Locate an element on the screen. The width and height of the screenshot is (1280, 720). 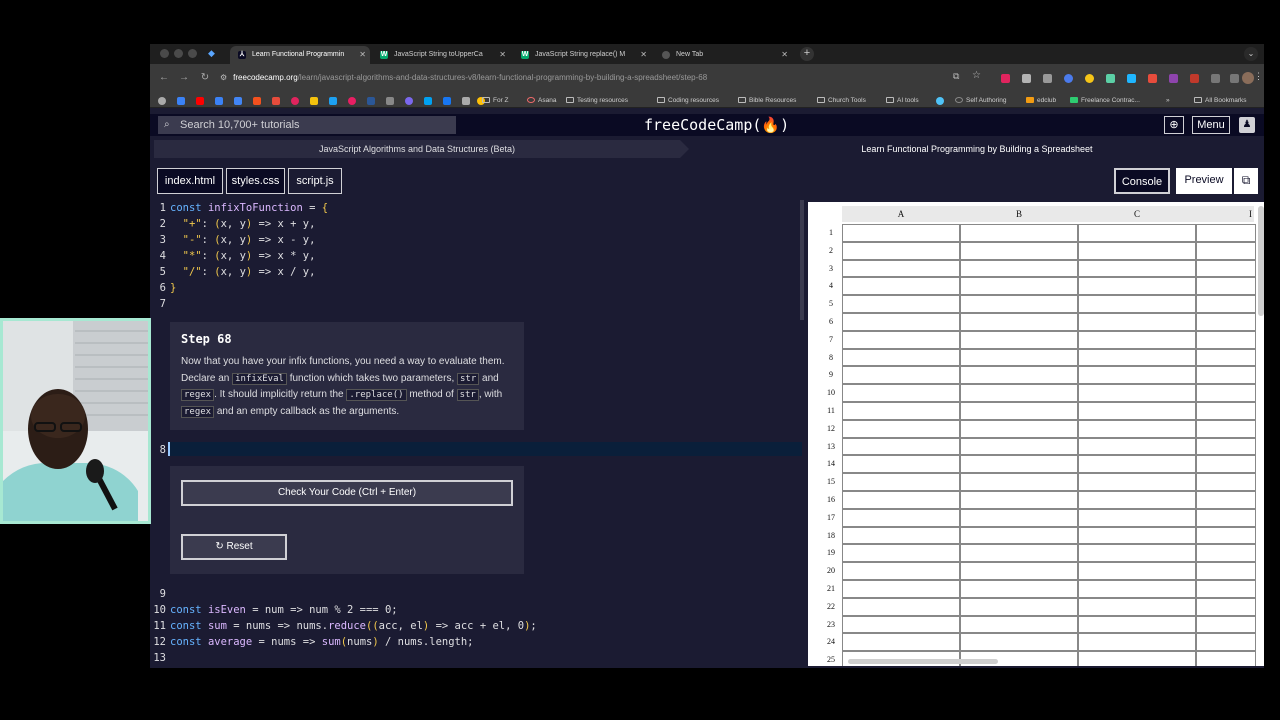
menu-button: Menu is located at coordinates (1211, 125).